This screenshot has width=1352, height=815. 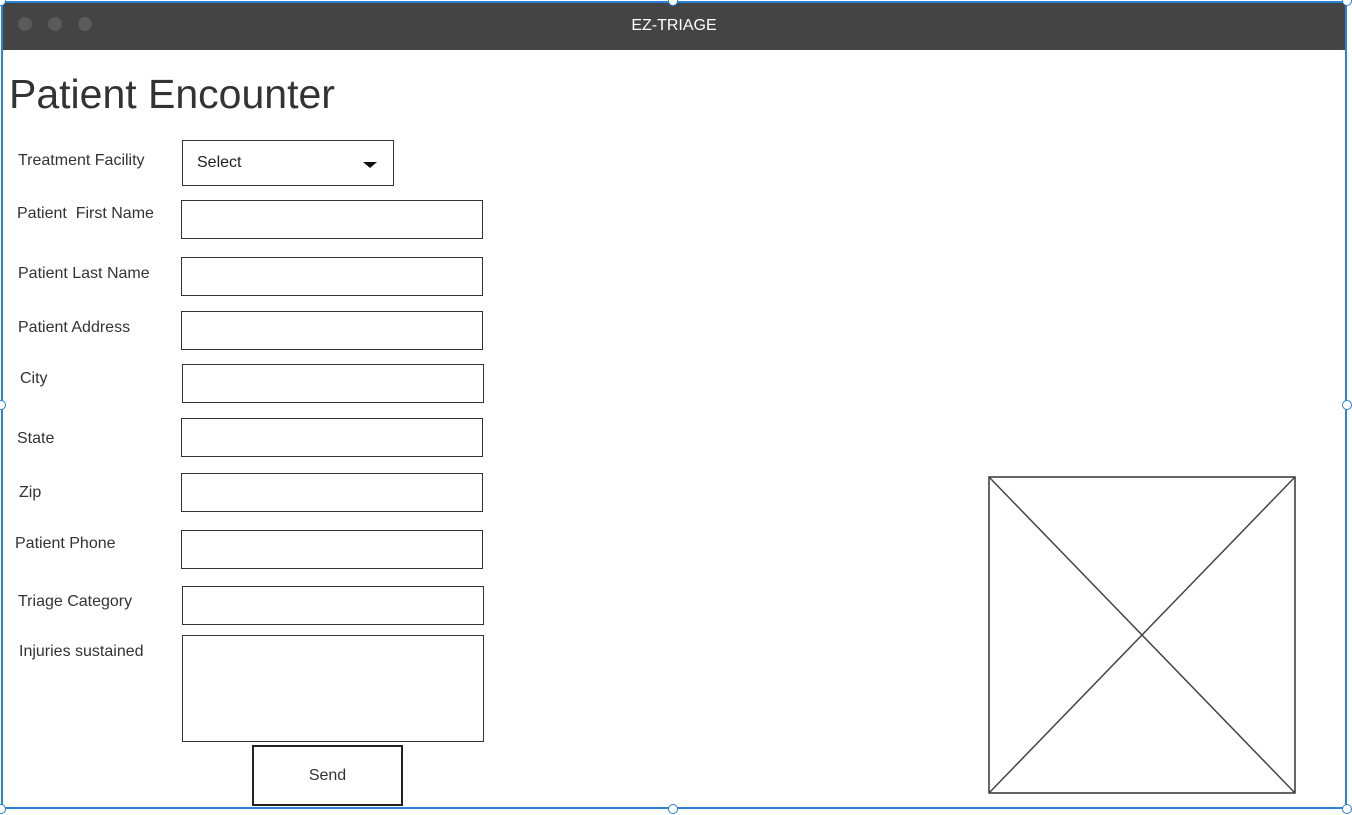 What do you see at coordinates (1142, 635) in the screenshot?
I see `image-placeholder-icon` at bounding box center [1142, 635].